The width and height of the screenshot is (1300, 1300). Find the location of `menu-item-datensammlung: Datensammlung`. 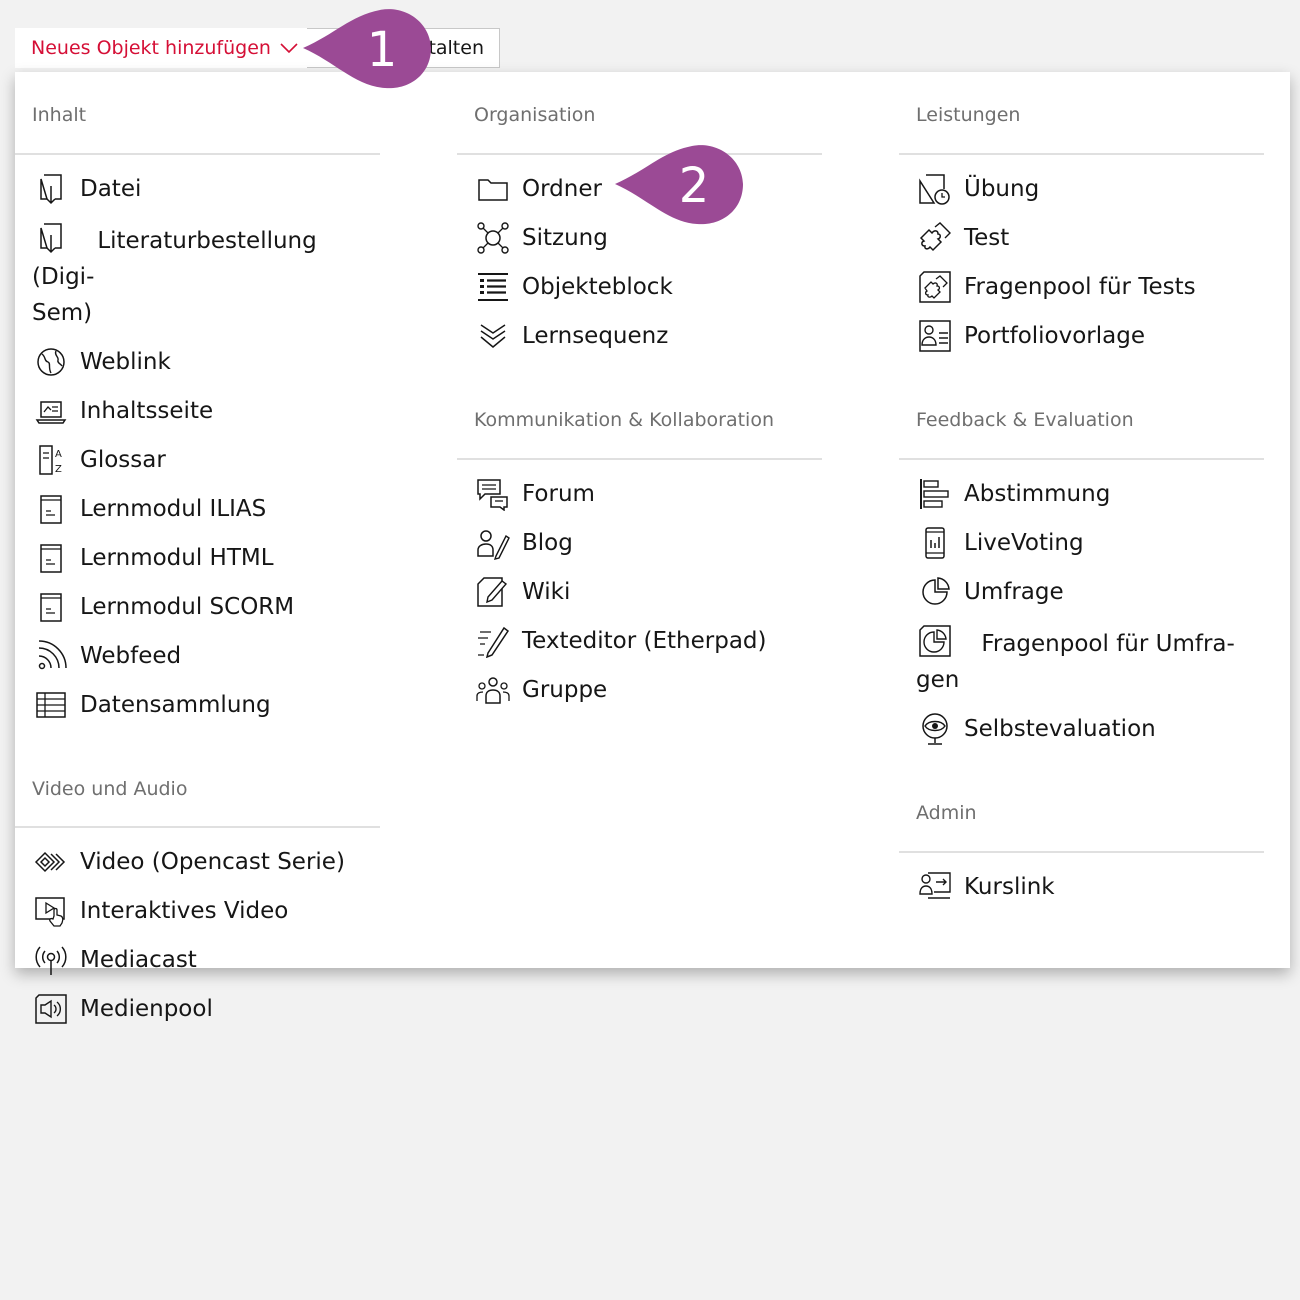

menu-item-datensammlung: Datensammlung is located at coordinates (197, 705).